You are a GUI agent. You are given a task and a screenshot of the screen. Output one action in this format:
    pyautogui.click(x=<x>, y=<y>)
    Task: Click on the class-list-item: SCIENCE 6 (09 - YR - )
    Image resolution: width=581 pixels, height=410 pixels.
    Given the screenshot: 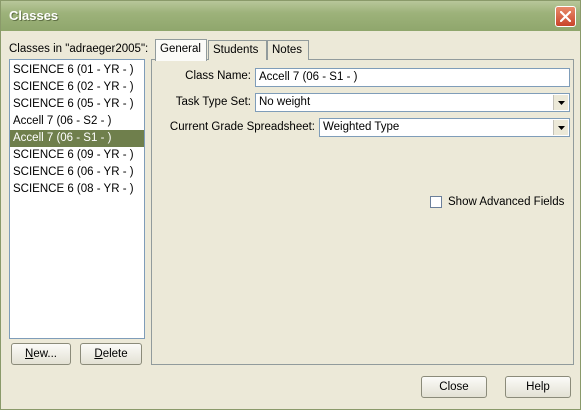 What is the action you would take?
    pyautogui.click(x=77, y=155)
    